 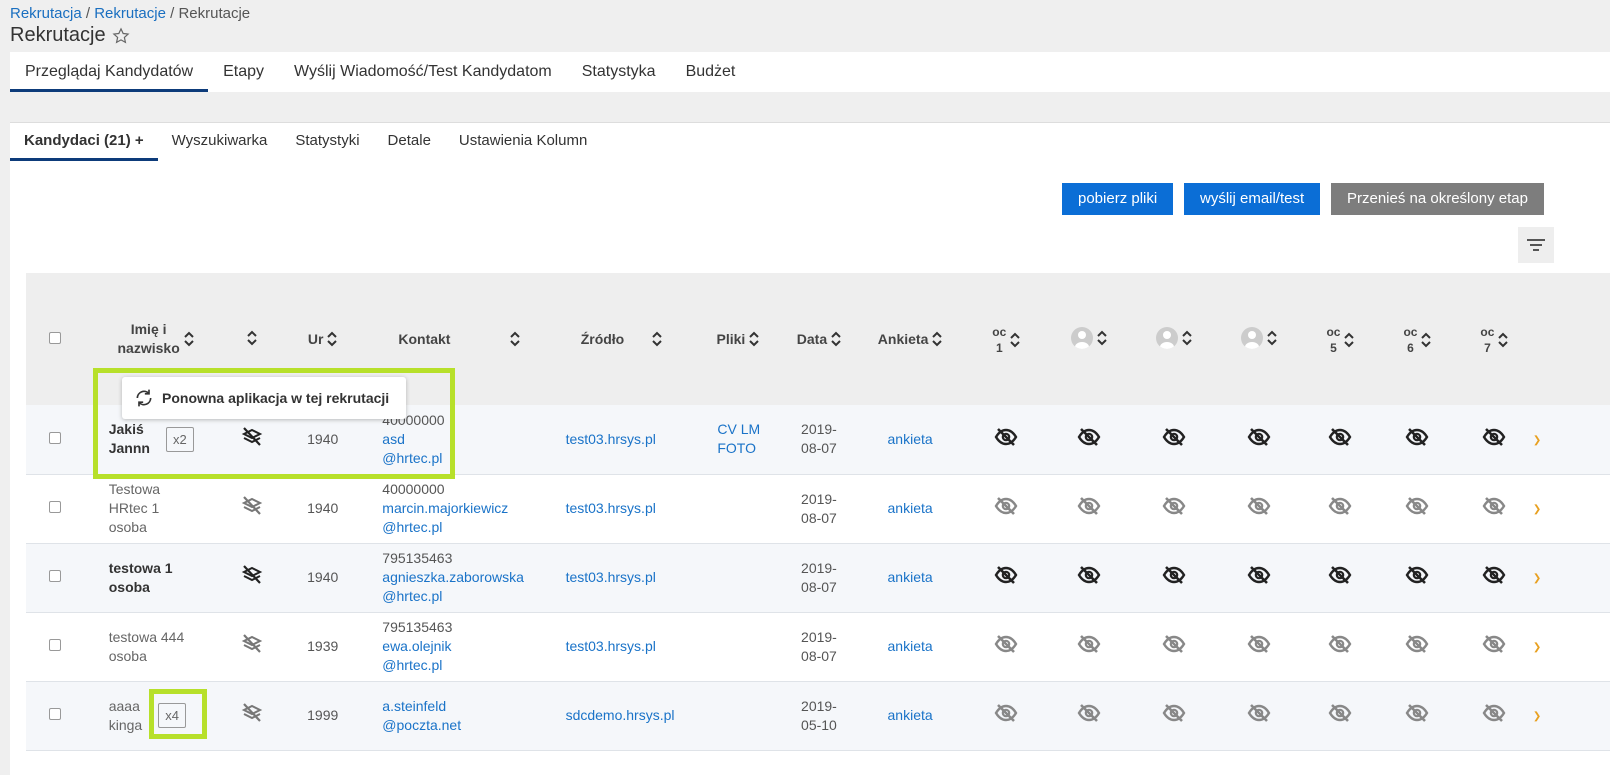 I want to click on candidate-name-line1: Testowa, so click(x=134, y=489).